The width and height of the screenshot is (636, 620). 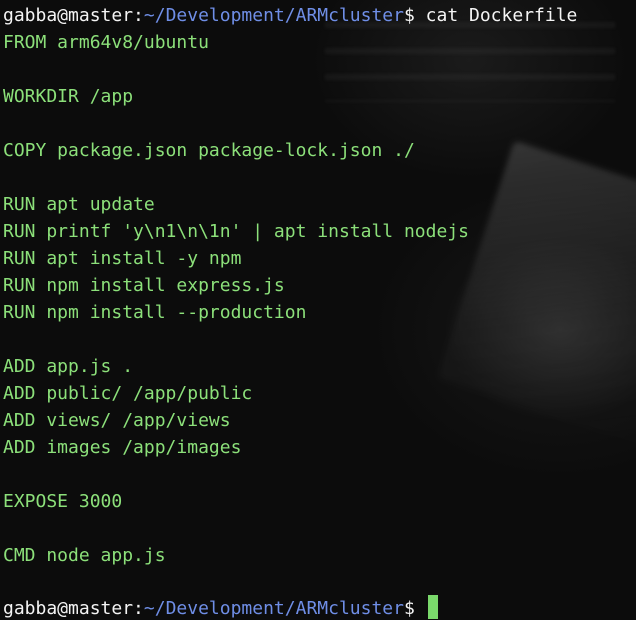 I want to click on active-prompt-line: gabba@master:~/Development/ARMcluster$, so click(x=220, y=607).